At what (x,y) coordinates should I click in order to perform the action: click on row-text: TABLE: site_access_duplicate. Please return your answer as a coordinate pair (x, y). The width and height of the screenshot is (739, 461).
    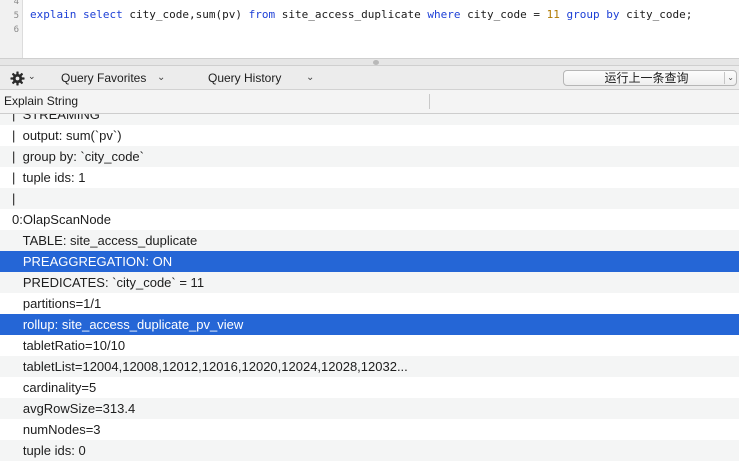
    Looking at the image, I should click on (105, 240).